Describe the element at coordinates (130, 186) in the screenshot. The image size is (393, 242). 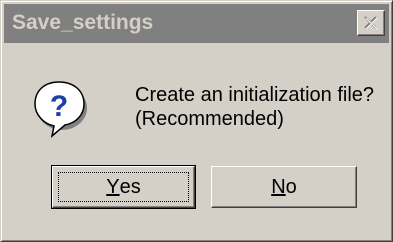
I see `yes-label-rest: es` at that location.